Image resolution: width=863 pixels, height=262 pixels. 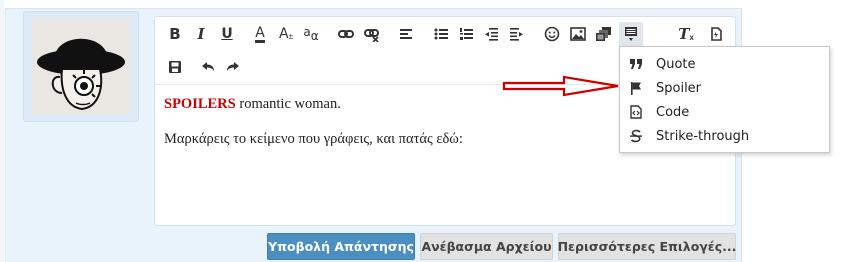 What do you see at coordinates (716, 34) in the screenshot?
I see `switch-bbcode-icon` at bounding box center [716, 34].